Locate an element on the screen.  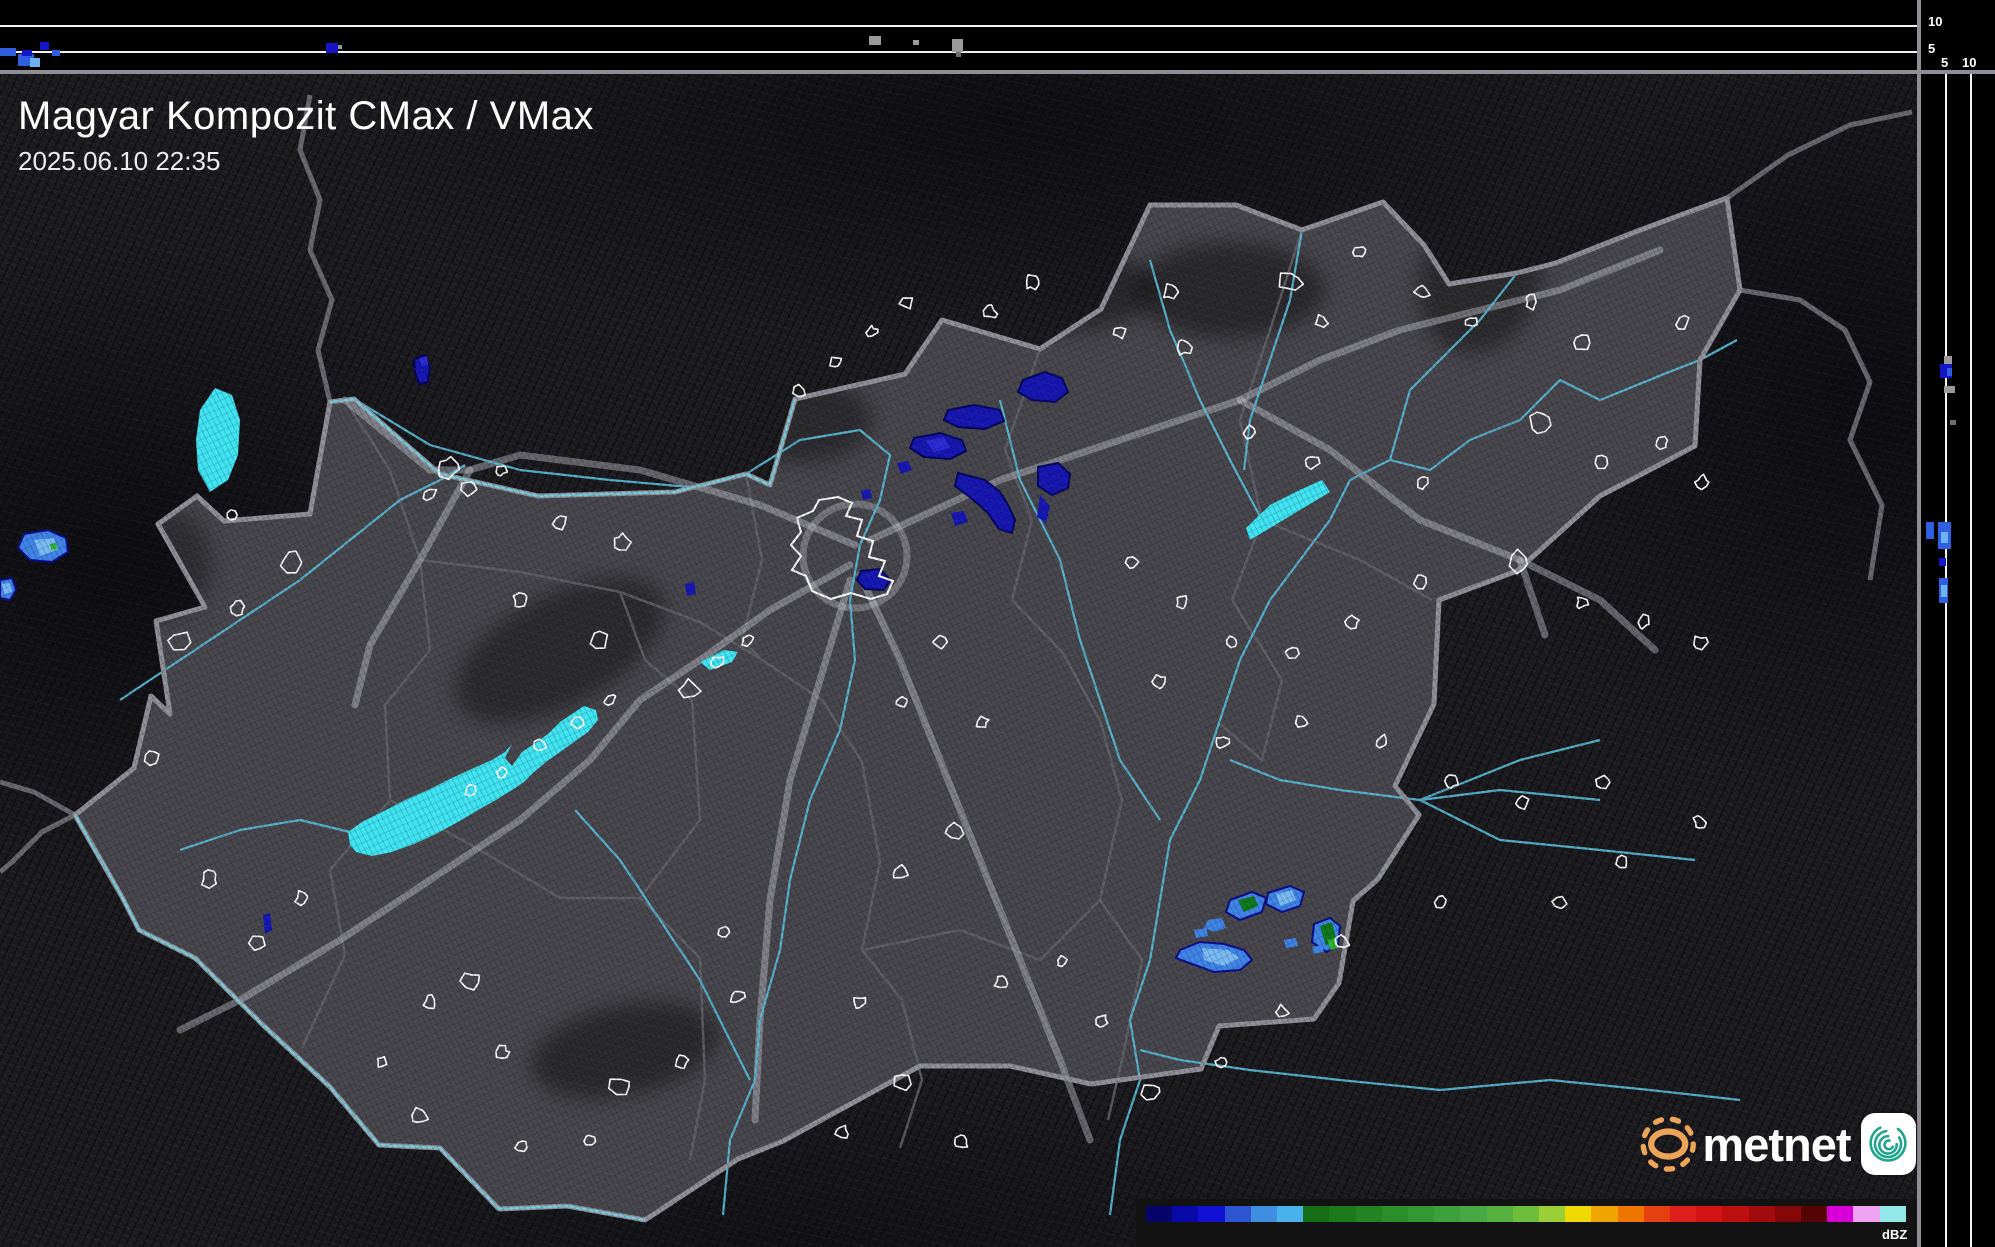
colorbar-tick-label: 45 is located at coordinates (1447, 8).